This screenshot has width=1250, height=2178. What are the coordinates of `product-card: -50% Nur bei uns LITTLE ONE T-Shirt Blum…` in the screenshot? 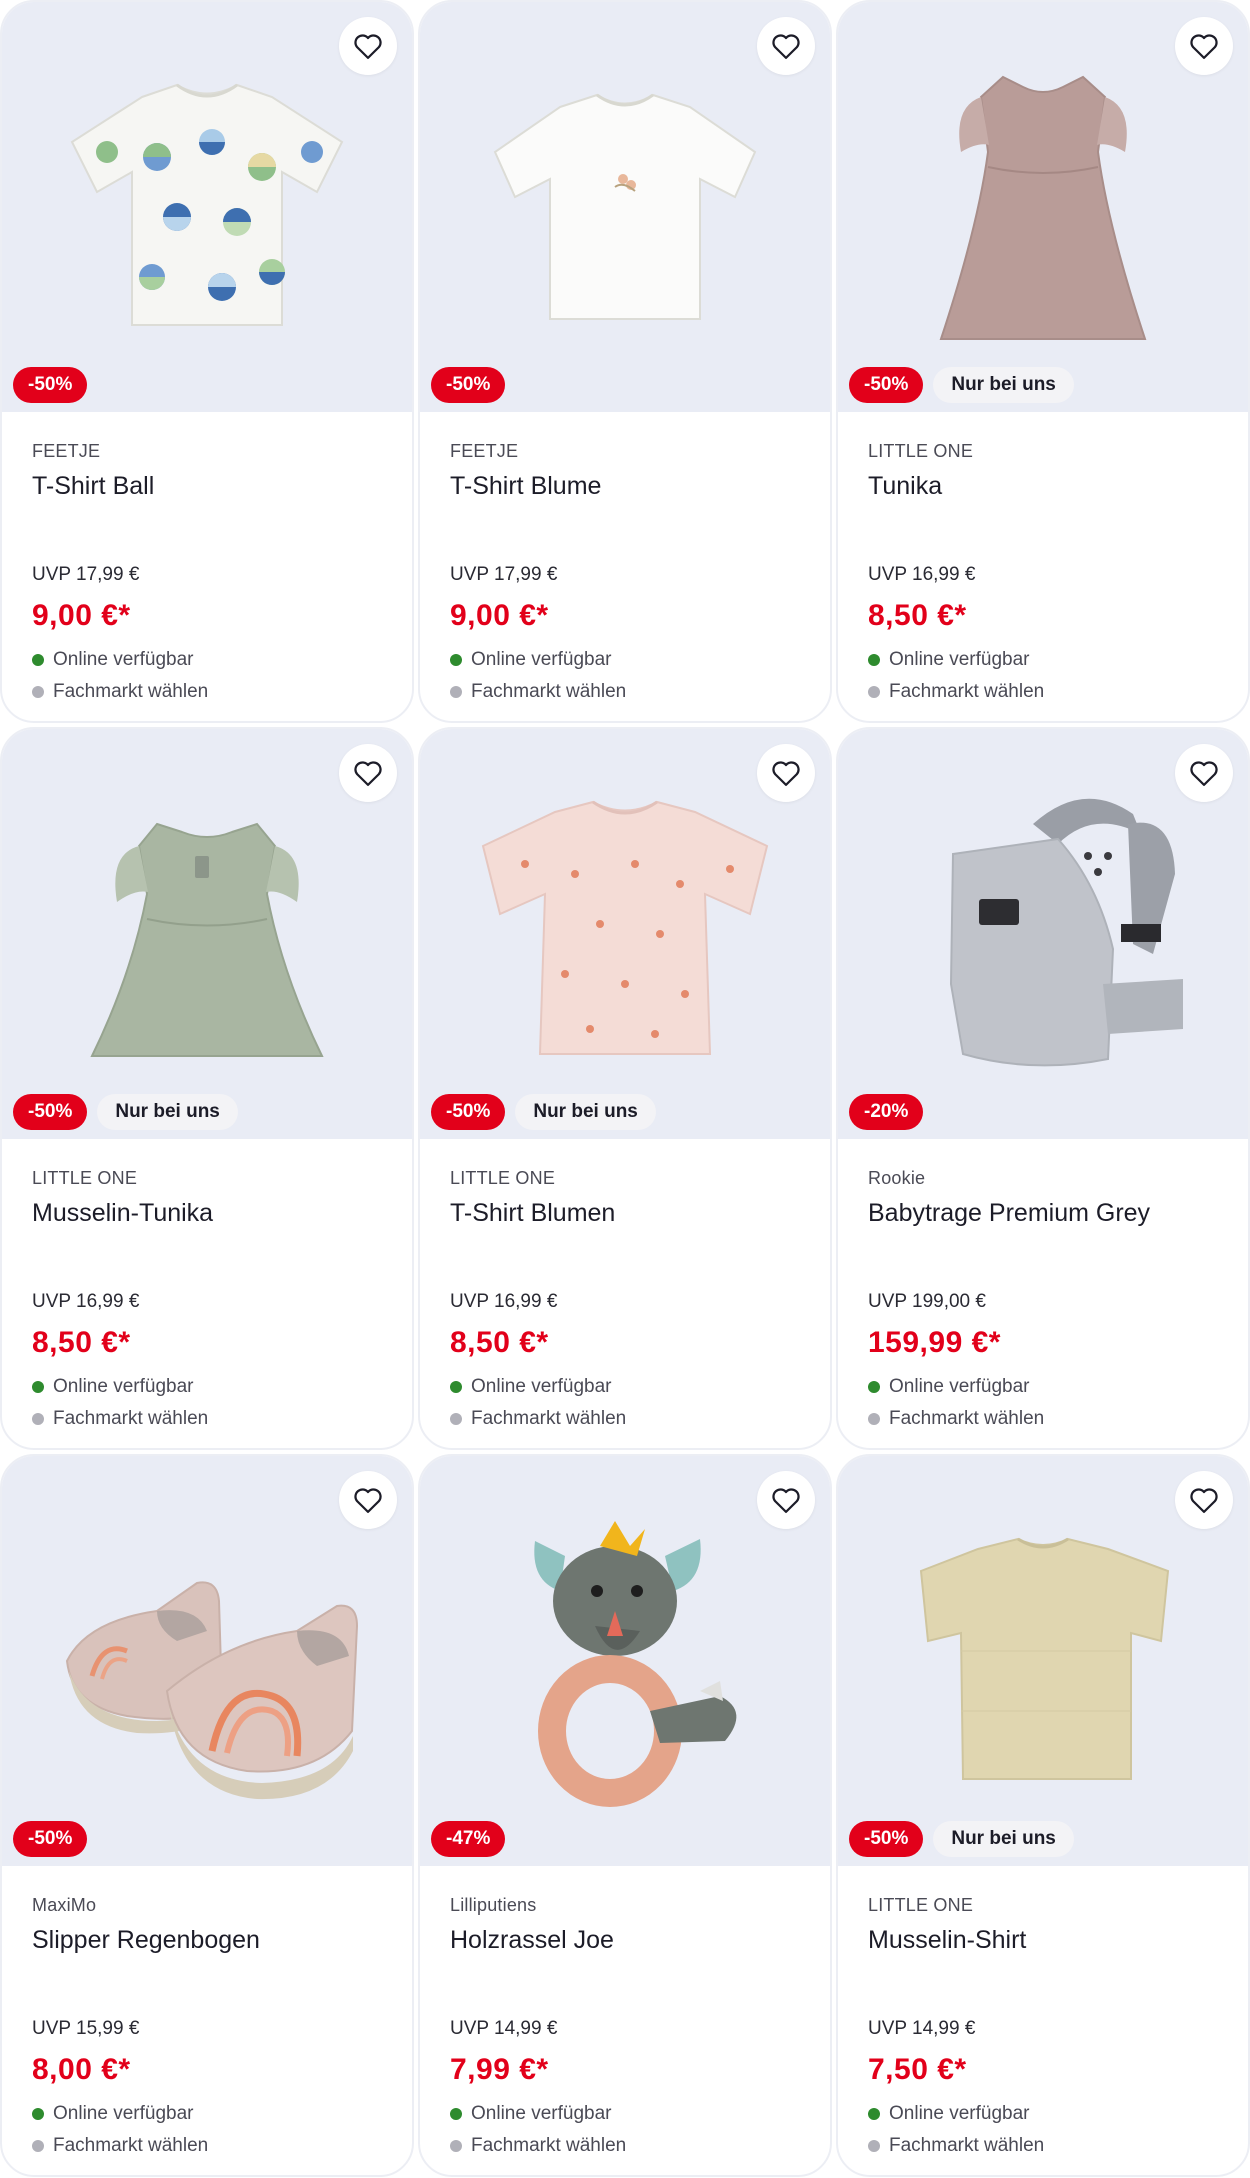 It's located at (625, 1088).